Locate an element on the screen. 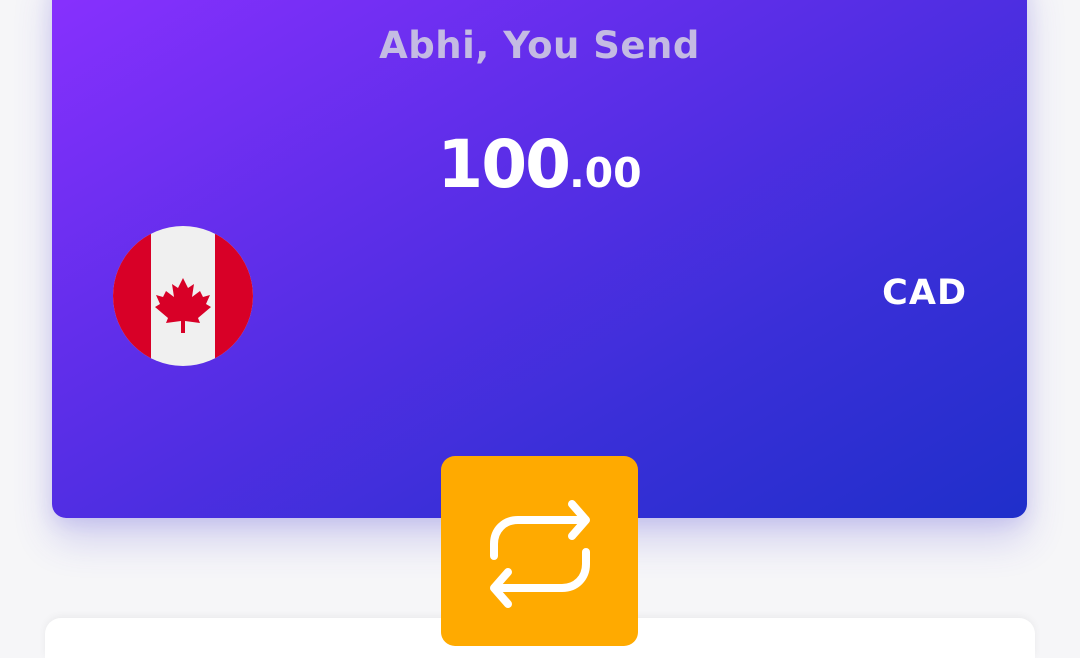  send-amount: 100.00 is located at coordinates (539, 164).